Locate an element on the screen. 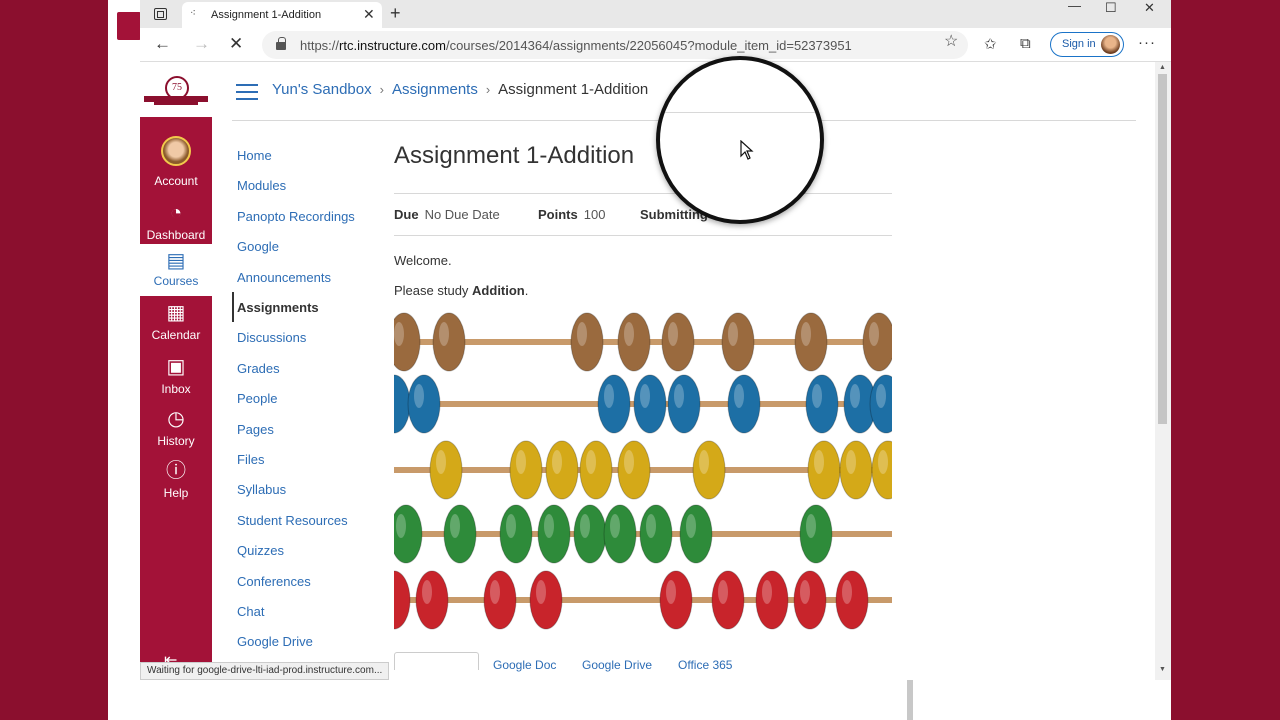  points-info: Points 100 is located at coordinates (572, 214).